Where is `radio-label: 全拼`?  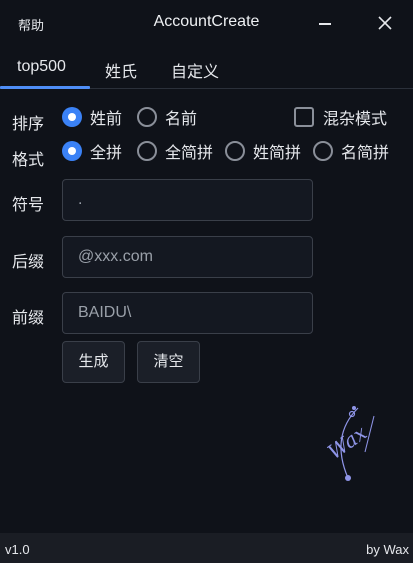 radio-label: 全拼 is located at coordinates (106, 153).